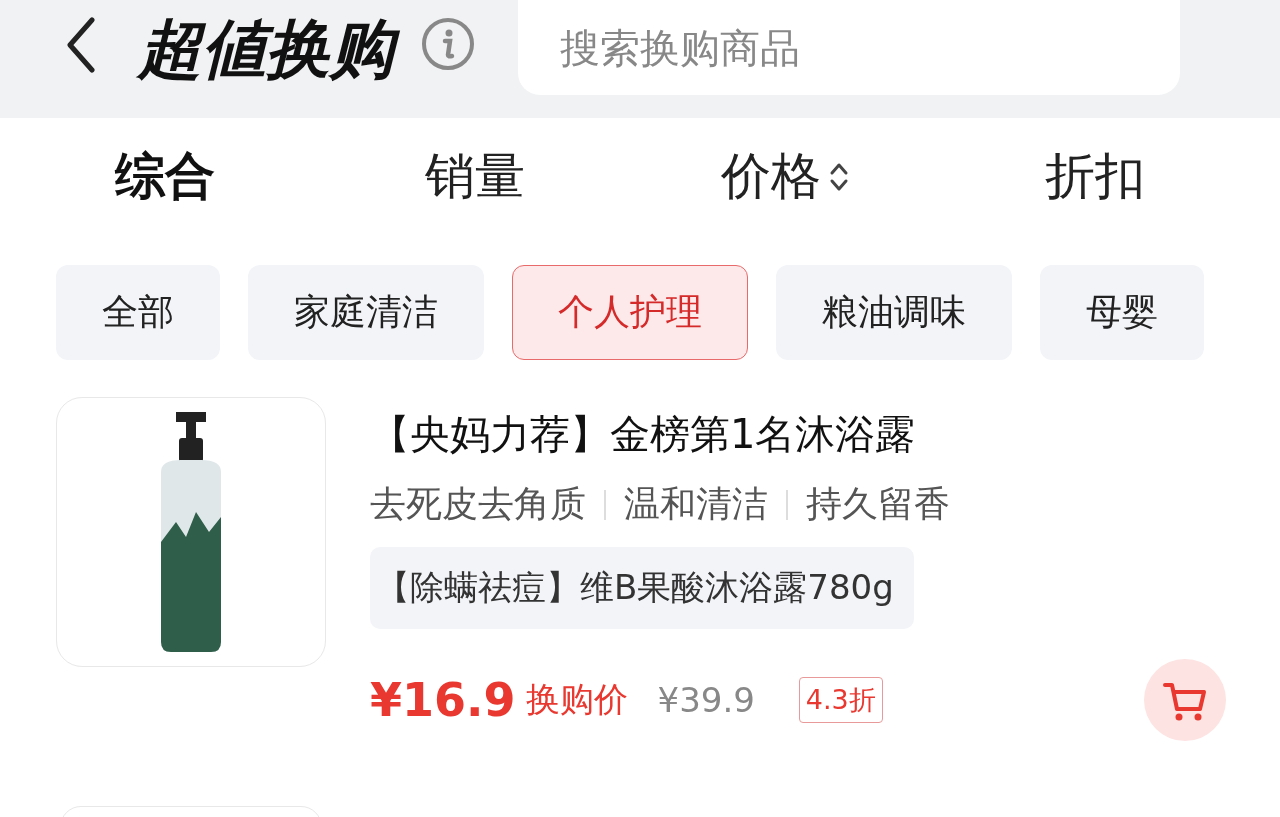 This screenshot has width=1280, height=817. I want to click on exchange-price: ¥16.9, so click(443, 700).